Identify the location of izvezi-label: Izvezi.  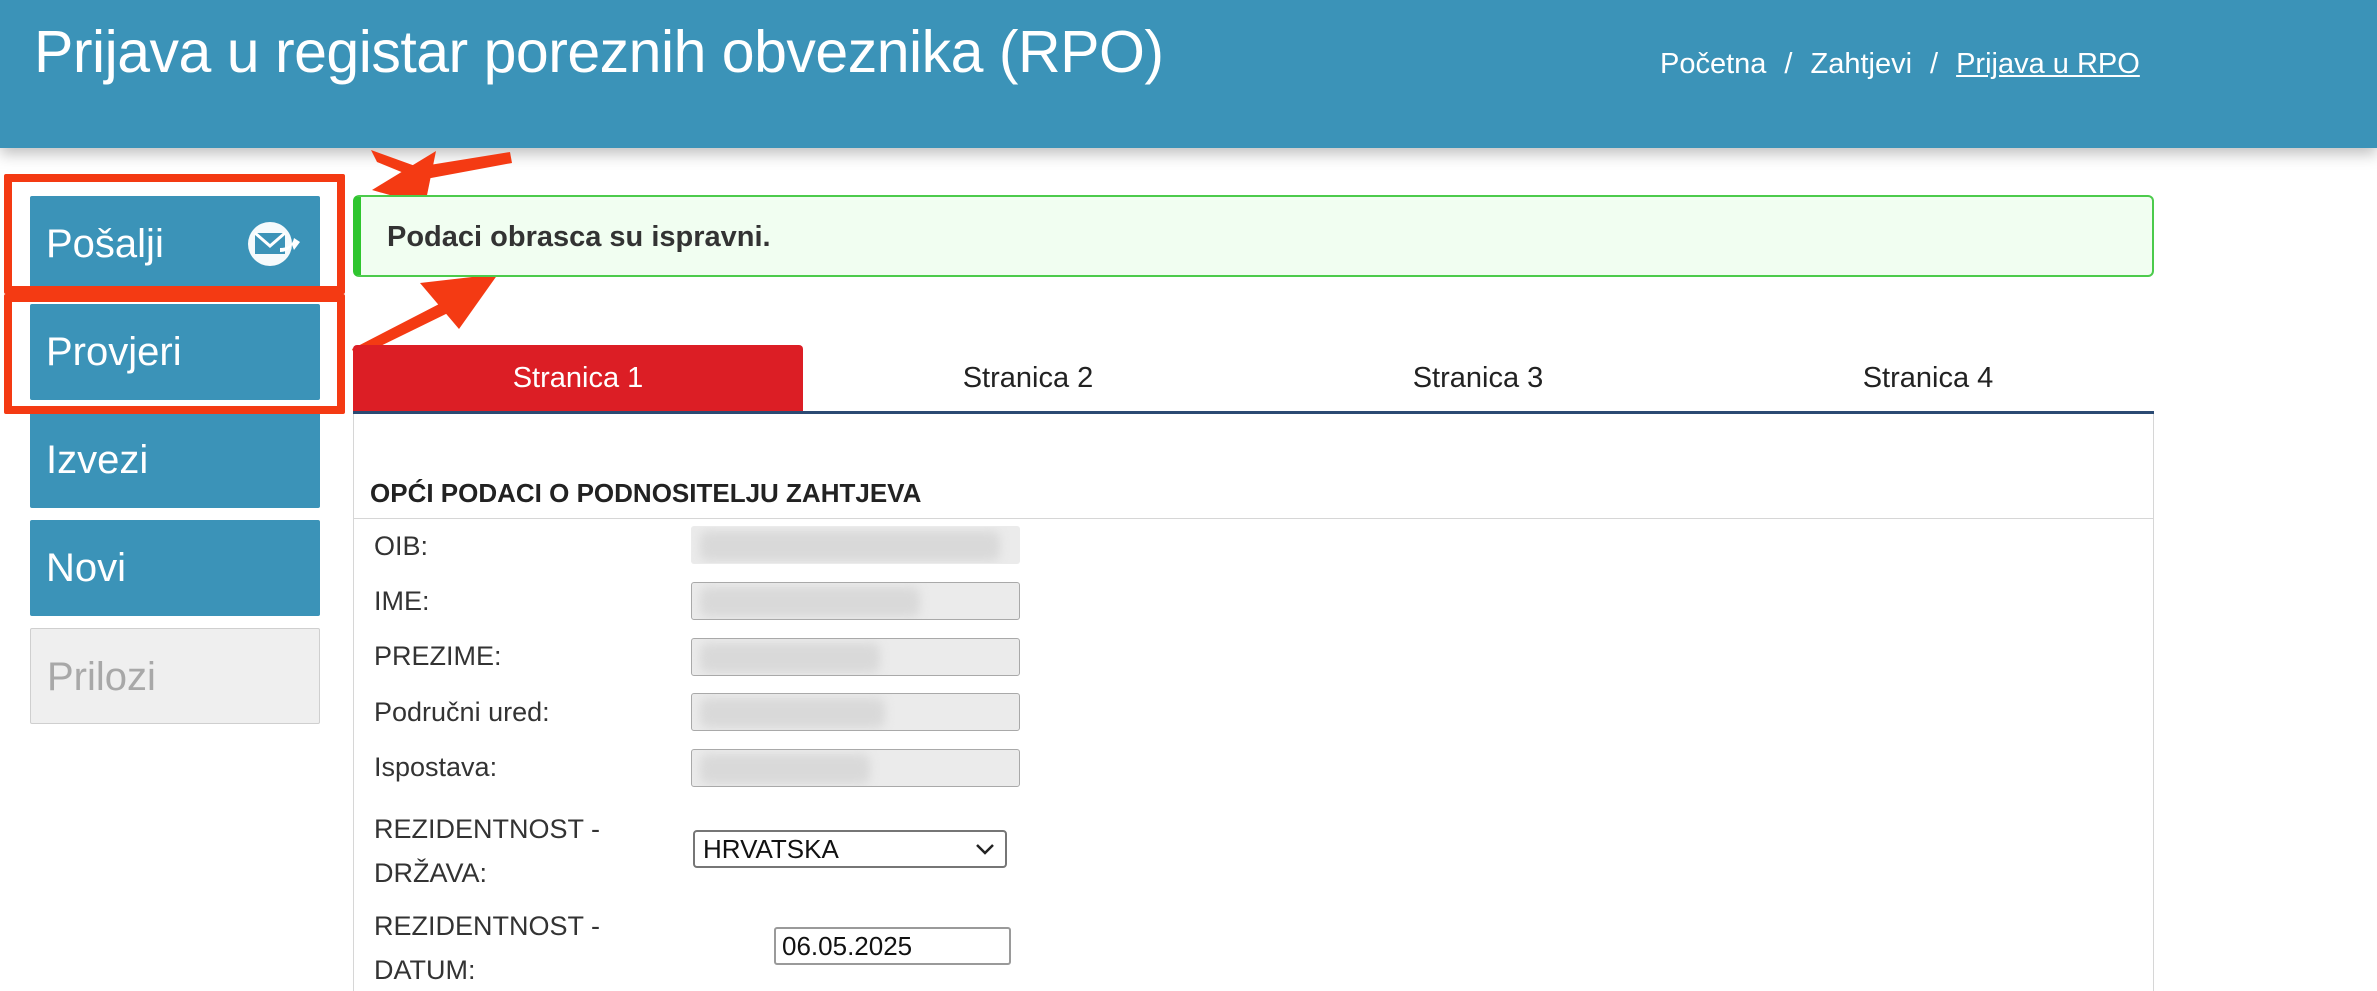
(97, 460).